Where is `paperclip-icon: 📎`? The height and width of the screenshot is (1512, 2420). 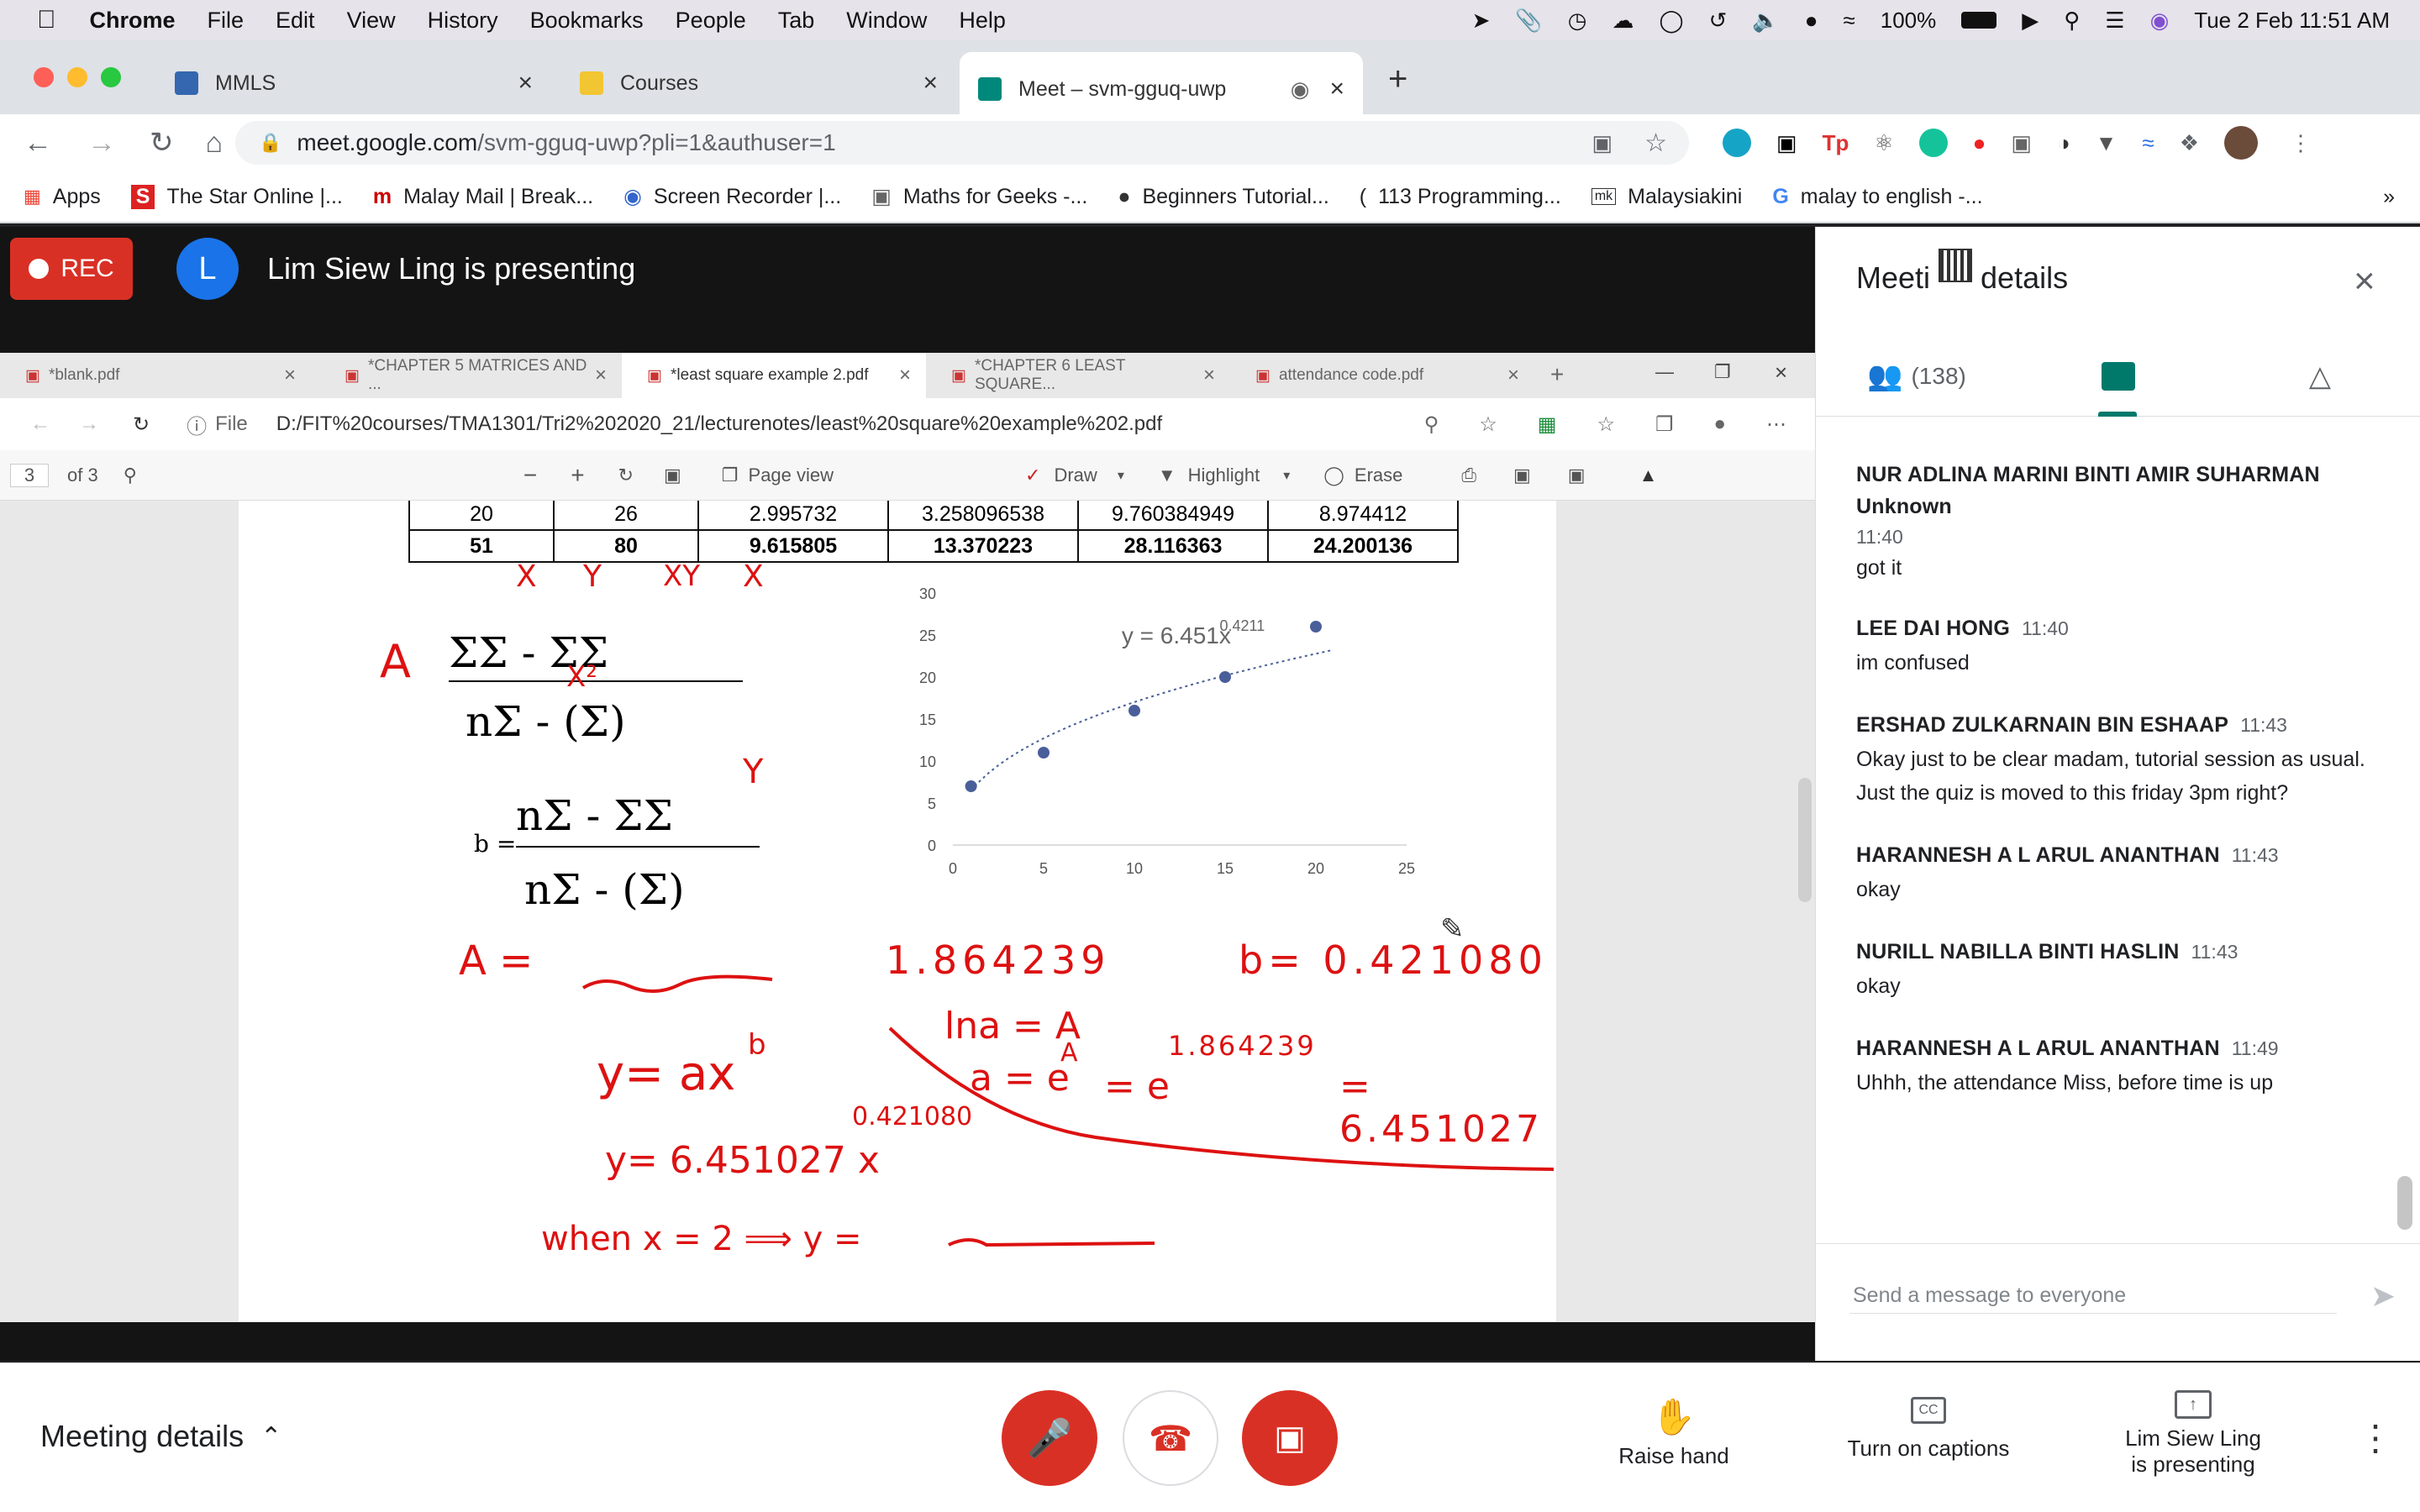
paperclip-icon: 📎 is located at coordinates (1528, 21).